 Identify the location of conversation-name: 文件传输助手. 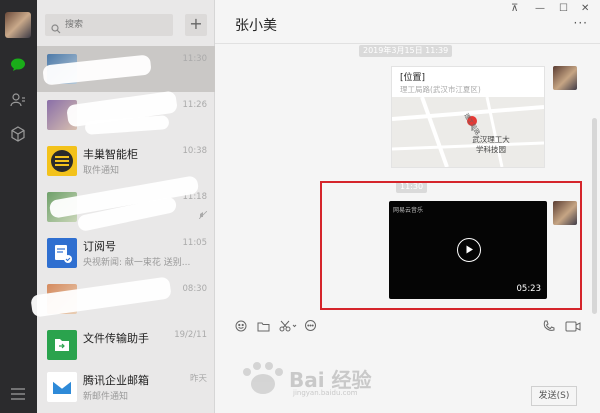
(116, 338).